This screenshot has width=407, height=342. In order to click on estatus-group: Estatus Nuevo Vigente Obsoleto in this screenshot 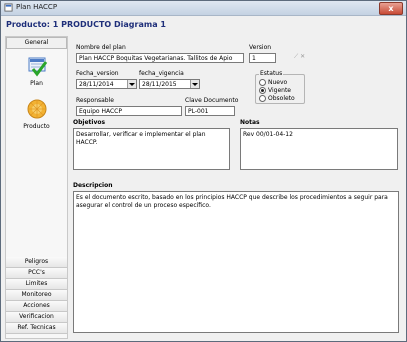, I will do `click(280, 87)`.